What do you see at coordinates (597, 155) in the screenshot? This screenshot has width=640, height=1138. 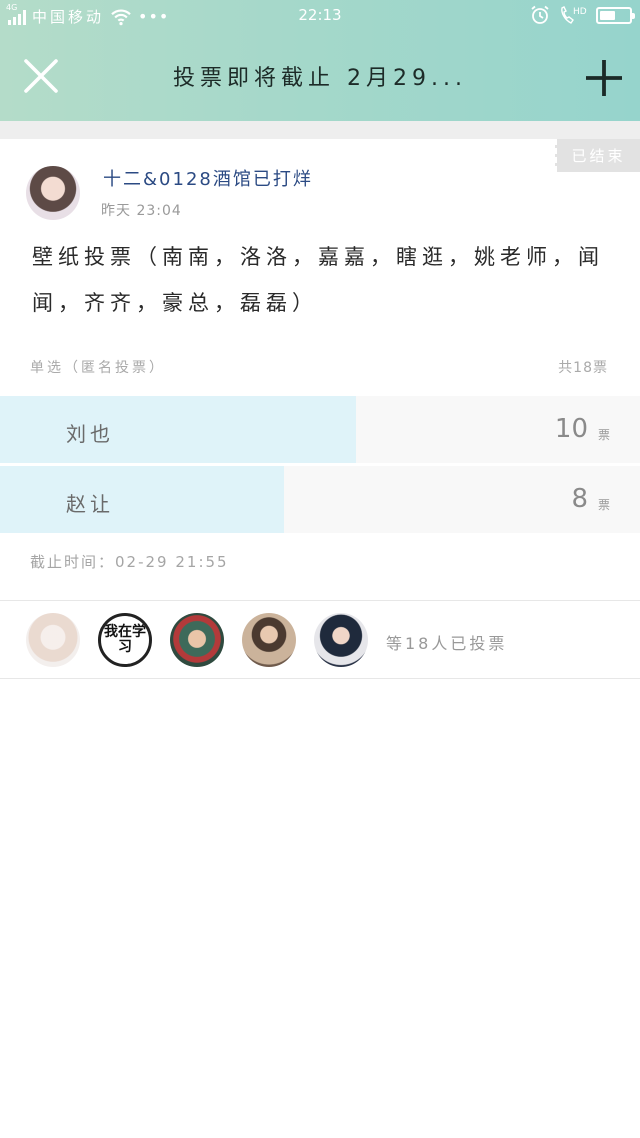 I see `status-badge: 已结束` at bounding box center [597, 155].